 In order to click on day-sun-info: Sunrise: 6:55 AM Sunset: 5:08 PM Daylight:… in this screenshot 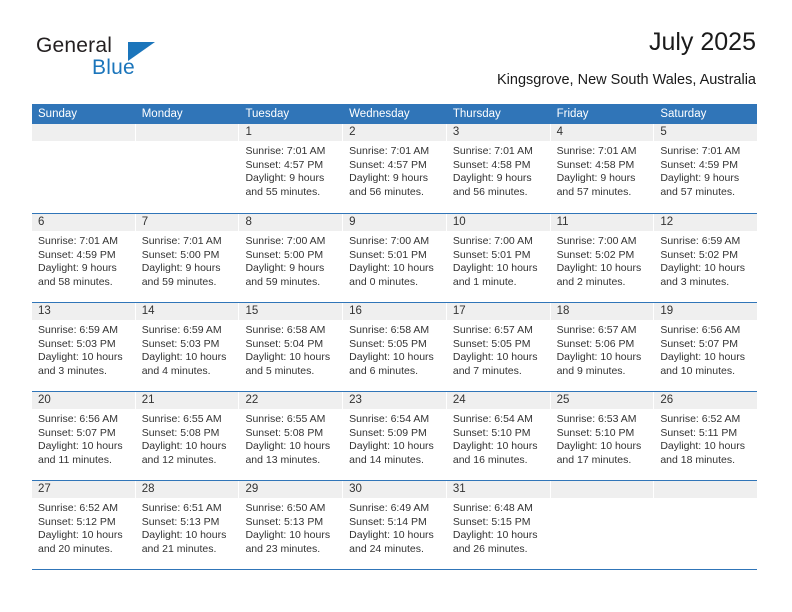, I will do `click(290, 438)`.